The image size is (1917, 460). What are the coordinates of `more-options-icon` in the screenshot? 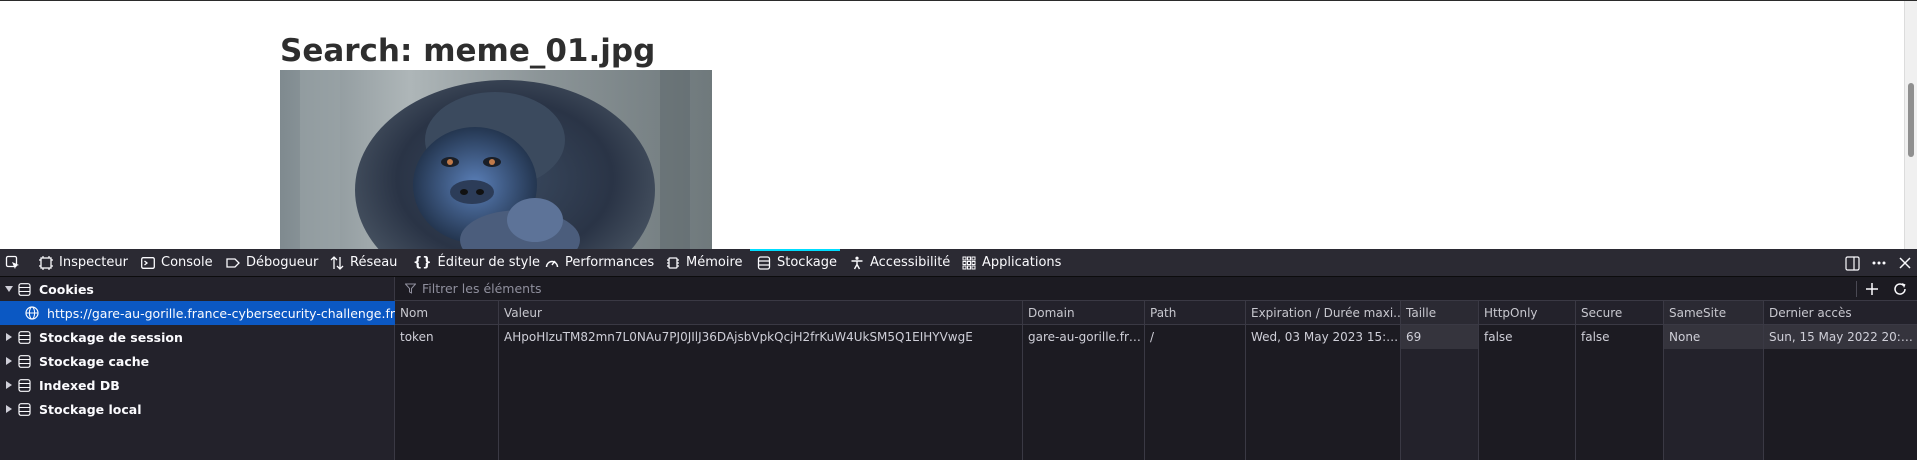 It's located at (1879, 263).